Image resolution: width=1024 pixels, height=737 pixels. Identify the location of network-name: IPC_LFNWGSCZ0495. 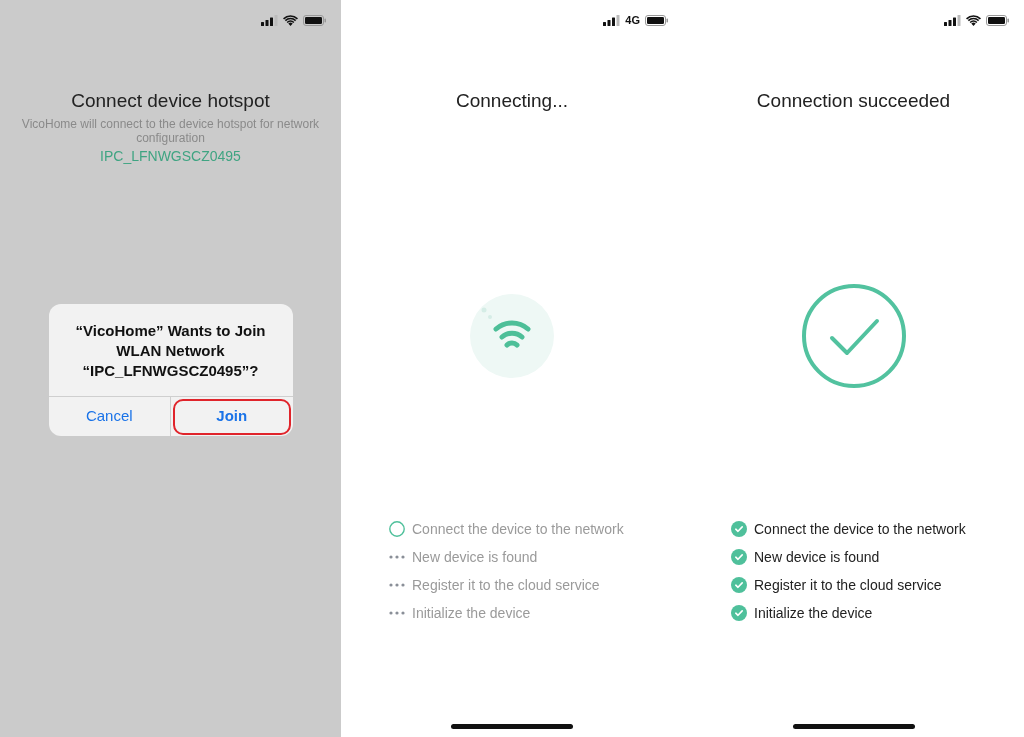
(170, 156).